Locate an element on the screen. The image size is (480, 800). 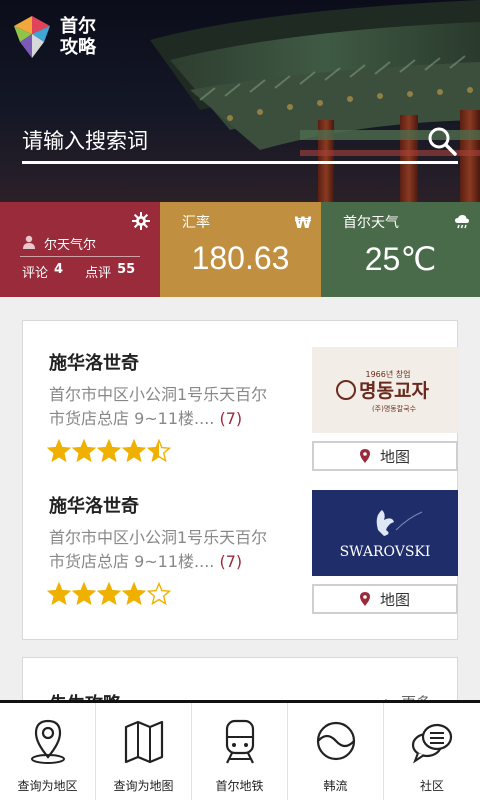
exchange-rate-tile: 汇率 ₩ 180.63 is located at coordinates (240, 249).